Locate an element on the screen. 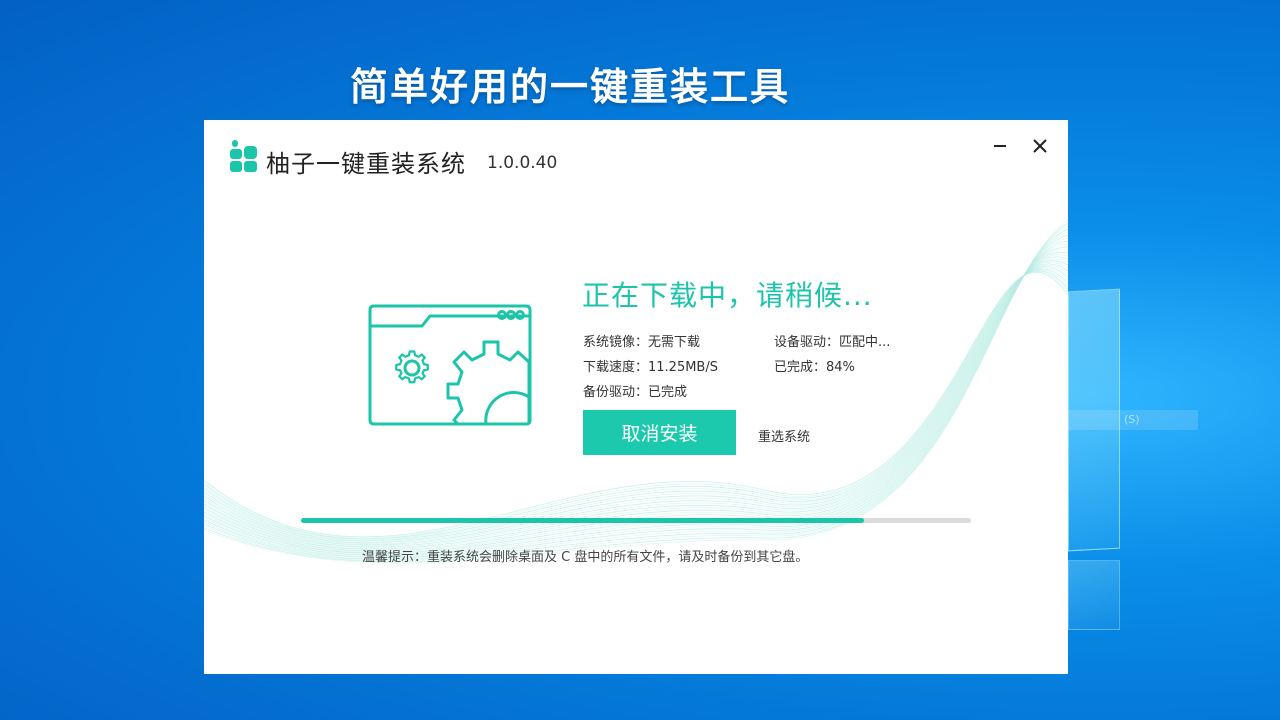 The width and height of the screenshot is (1280, 720). backup-driver-status: 备份驱动：已完成 is located at coordinates (635, 392).